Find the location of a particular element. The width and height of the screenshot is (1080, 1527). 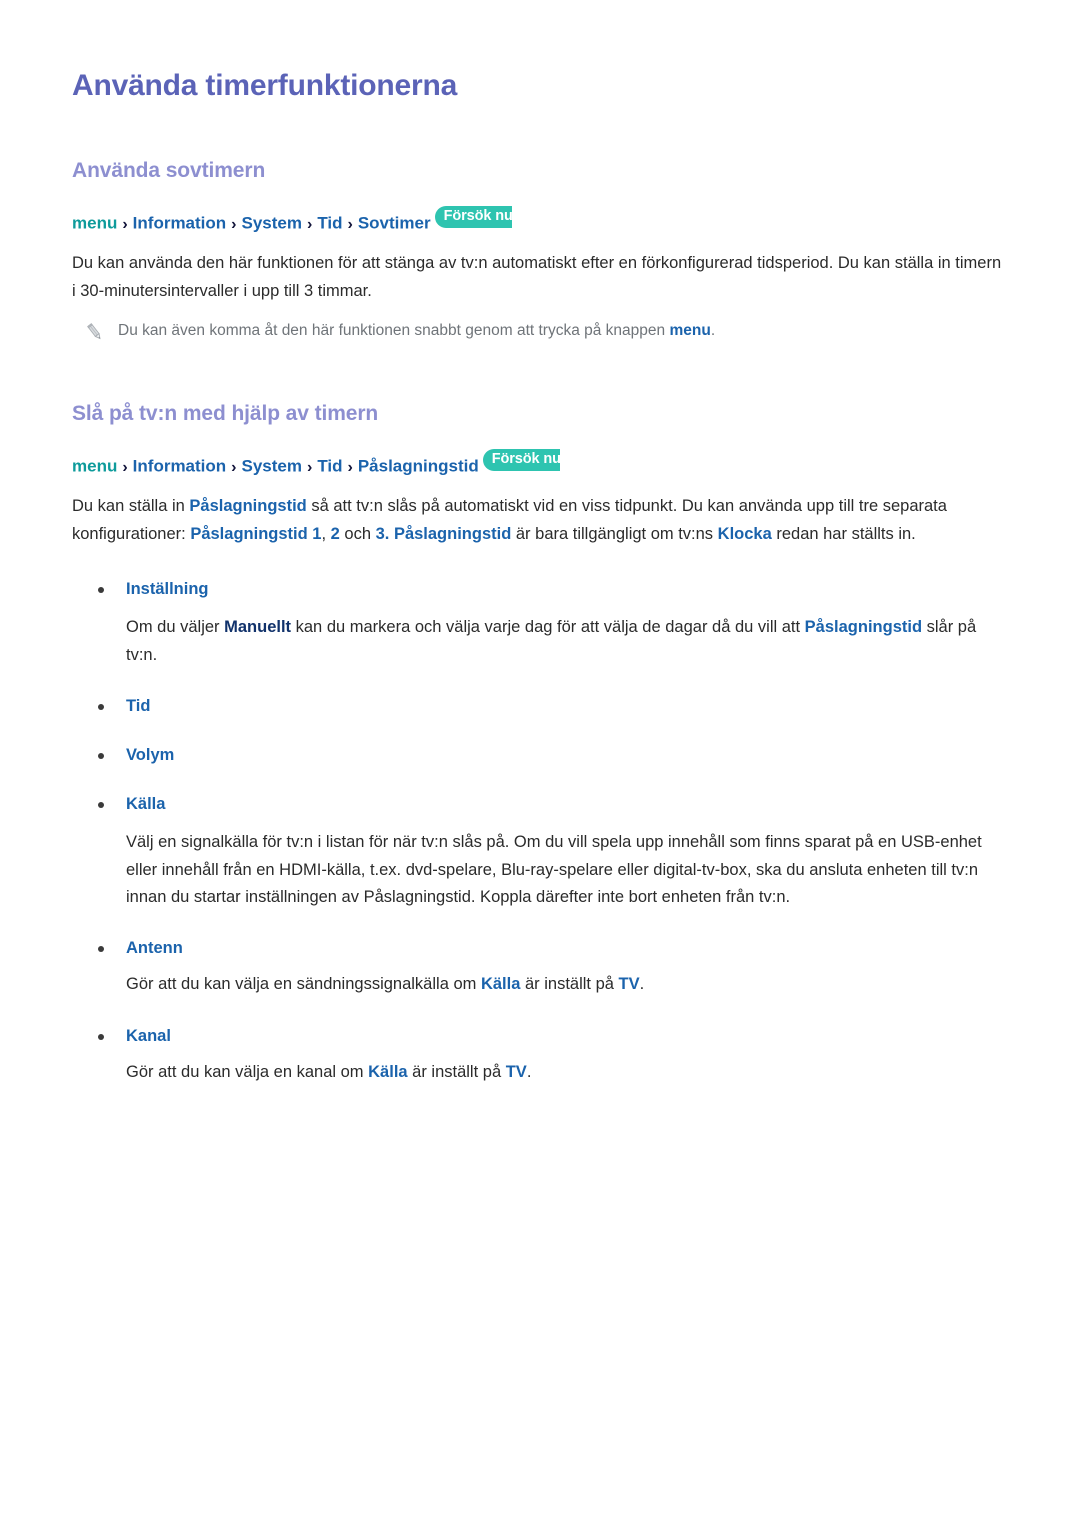

desc-part-1: Du kan ställa in is located at coordinates (131, 506).